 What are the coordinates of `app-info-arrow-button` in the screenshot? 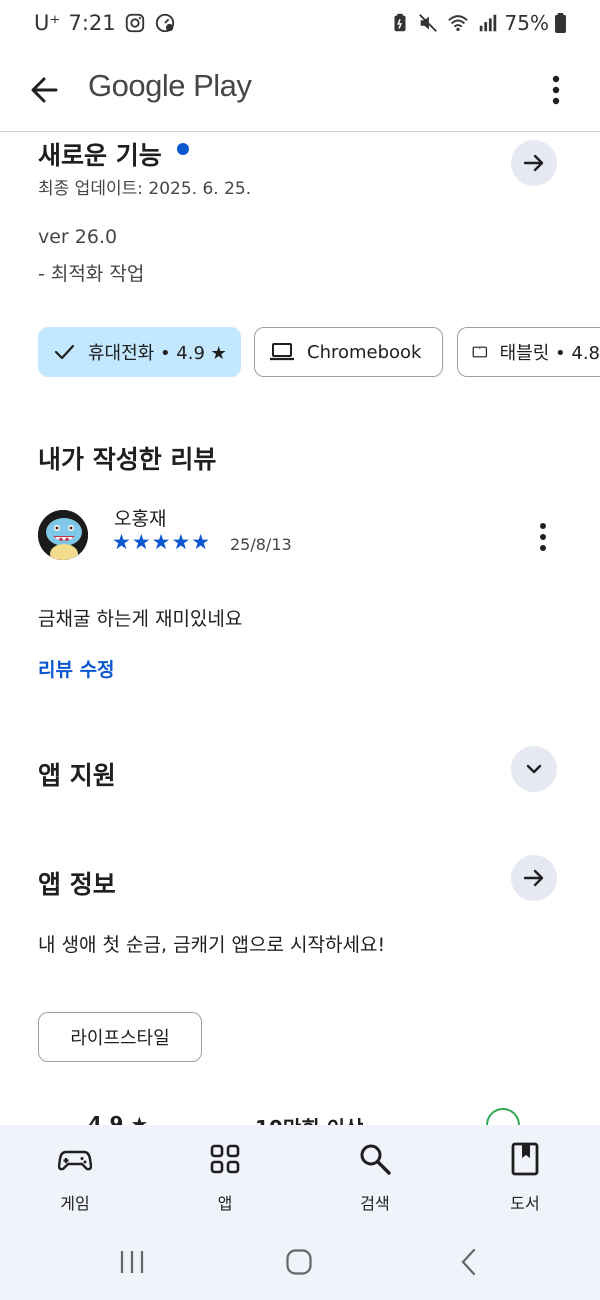 It's located at (534, 878).